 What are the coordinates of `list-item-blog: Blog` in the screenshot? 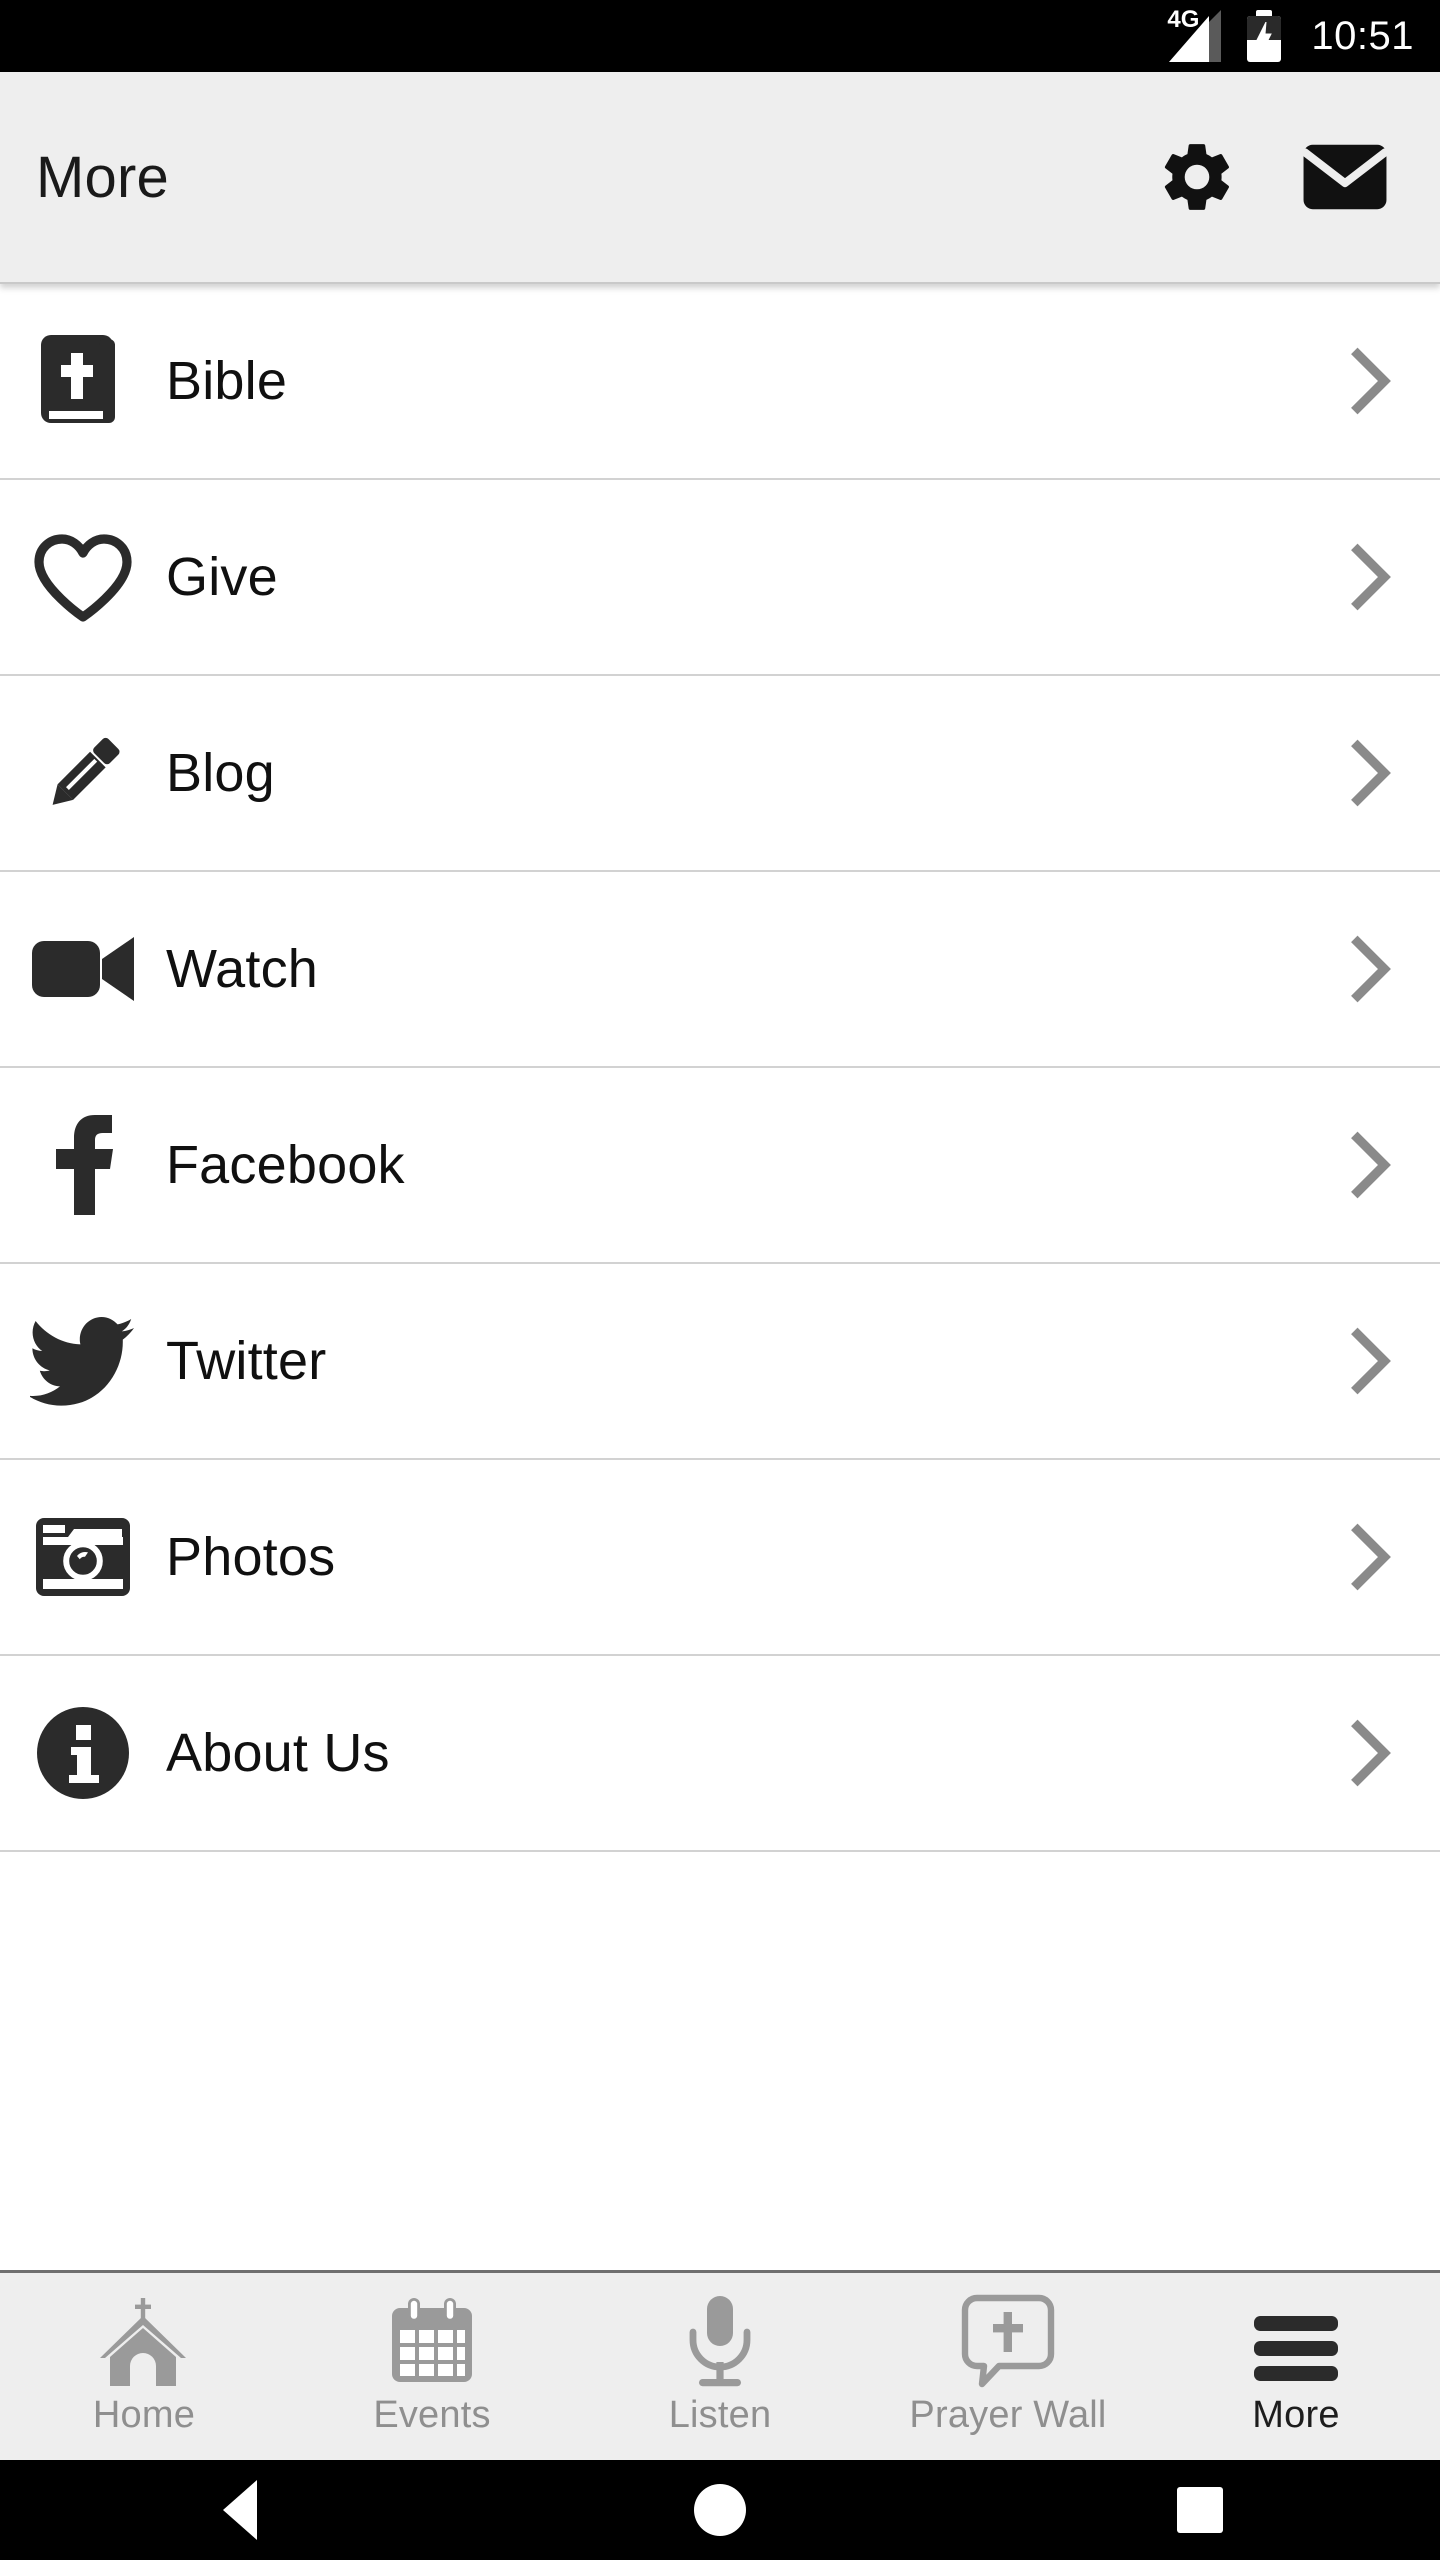 It's located at (720, 774).